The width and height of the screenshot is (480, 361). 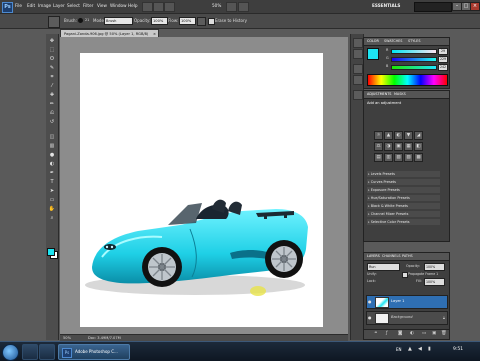 I want to click on menu-image: Image, so click(x=44, y=5).